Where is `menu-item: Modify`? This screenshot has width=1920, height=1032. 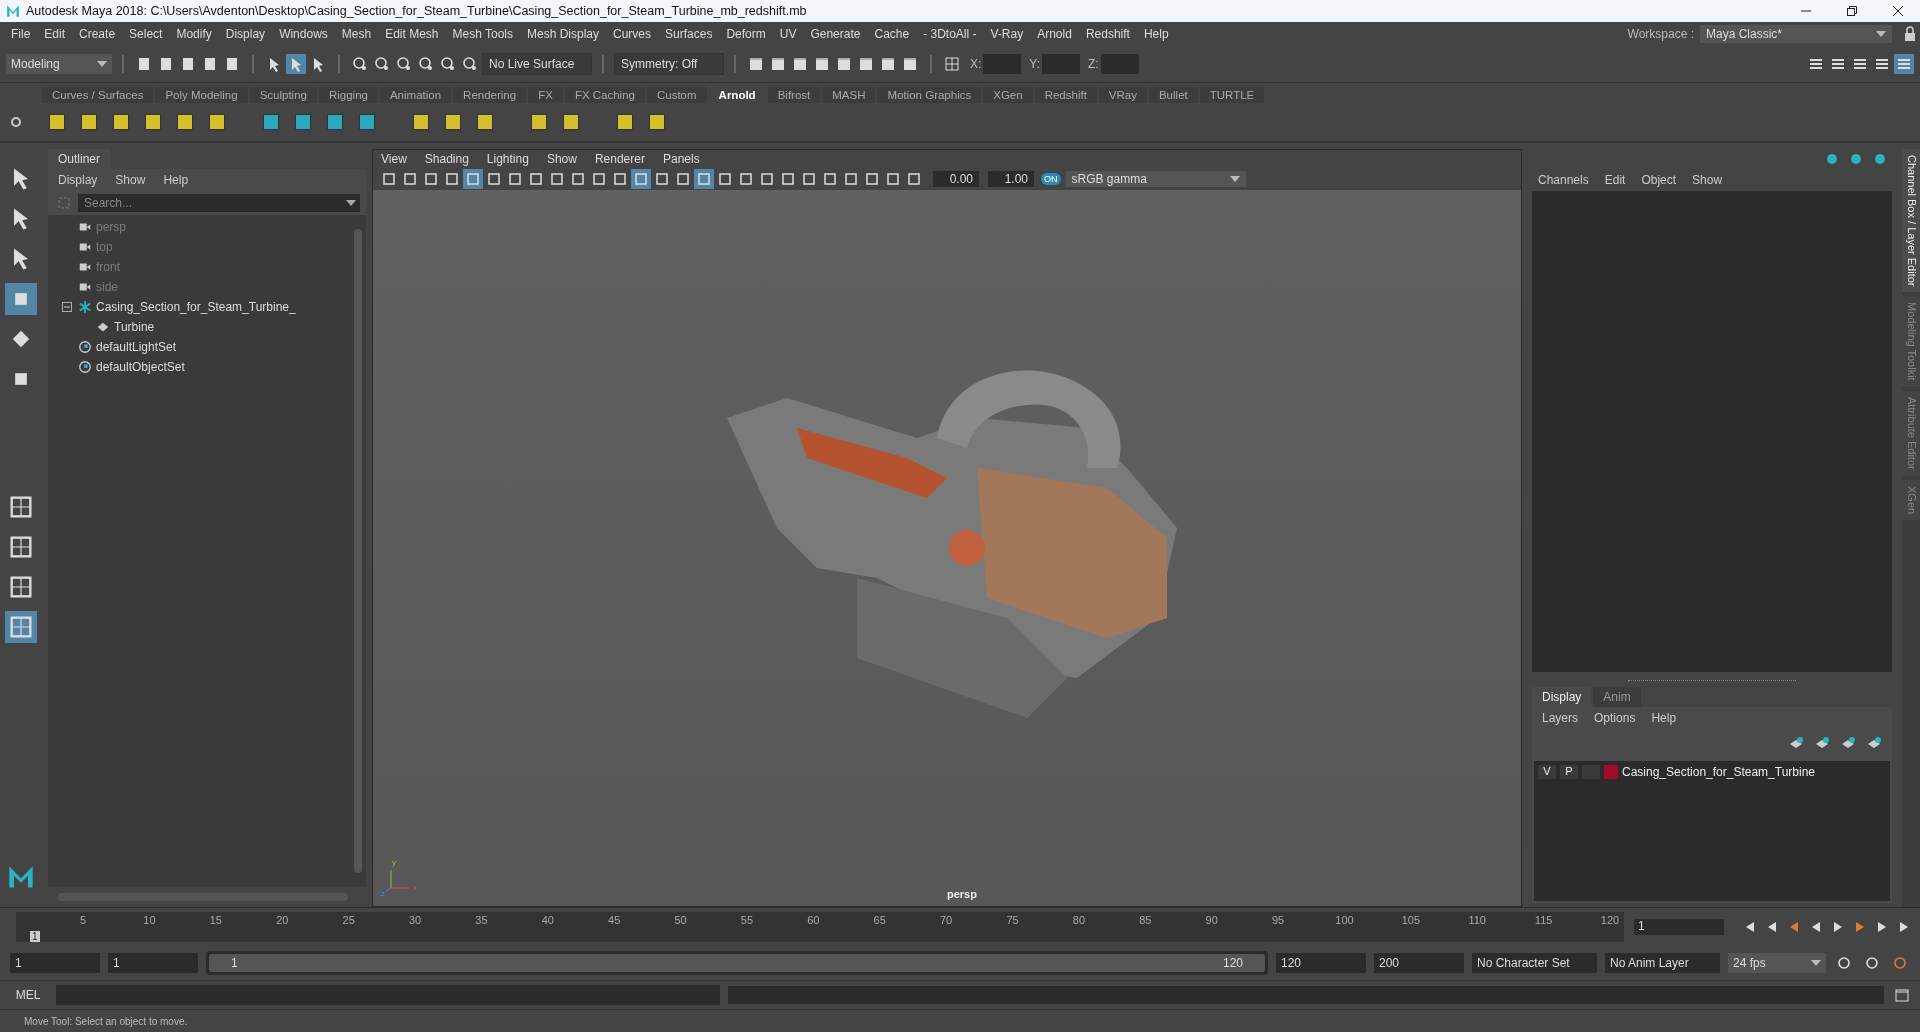 menu-item: Modify is located at coordinates (194, 34).